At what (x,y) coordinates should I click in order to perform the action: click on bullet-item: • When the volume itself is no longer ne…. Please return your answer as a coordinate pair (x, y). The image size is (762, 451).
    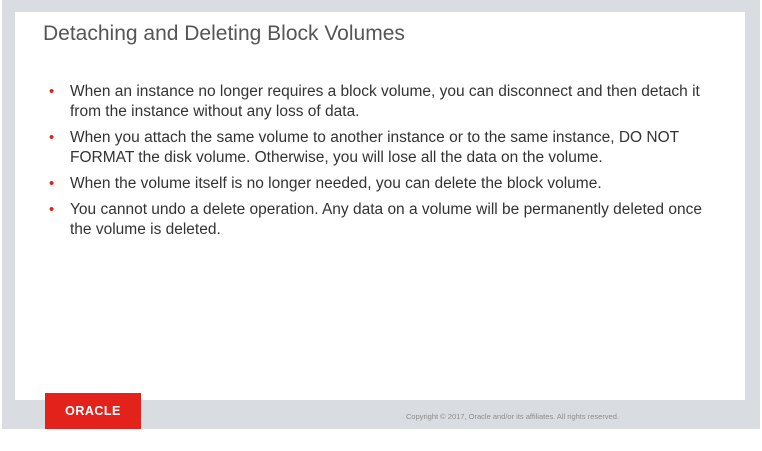
    Looking at the image, I should click on (379, 184).